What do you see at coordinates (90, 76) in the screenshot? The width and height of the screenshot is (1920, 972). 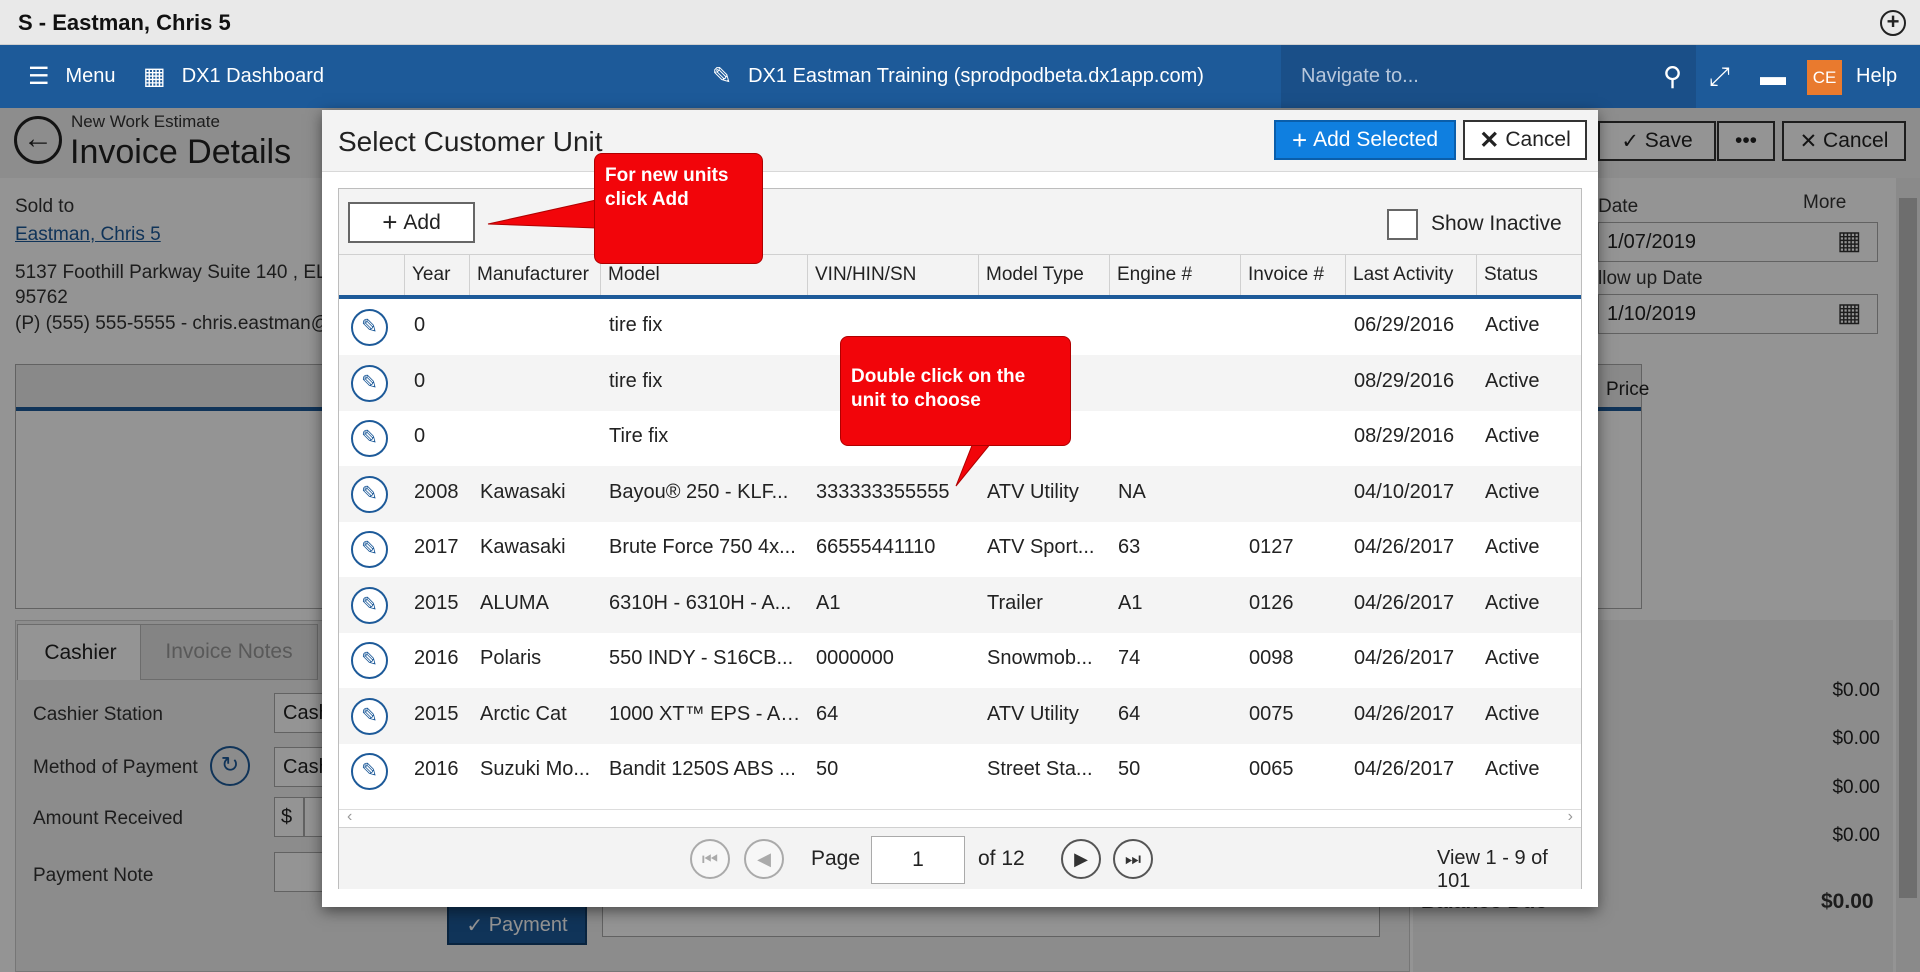 I see `menu-label: Menu` at bounding box center [90, 76].